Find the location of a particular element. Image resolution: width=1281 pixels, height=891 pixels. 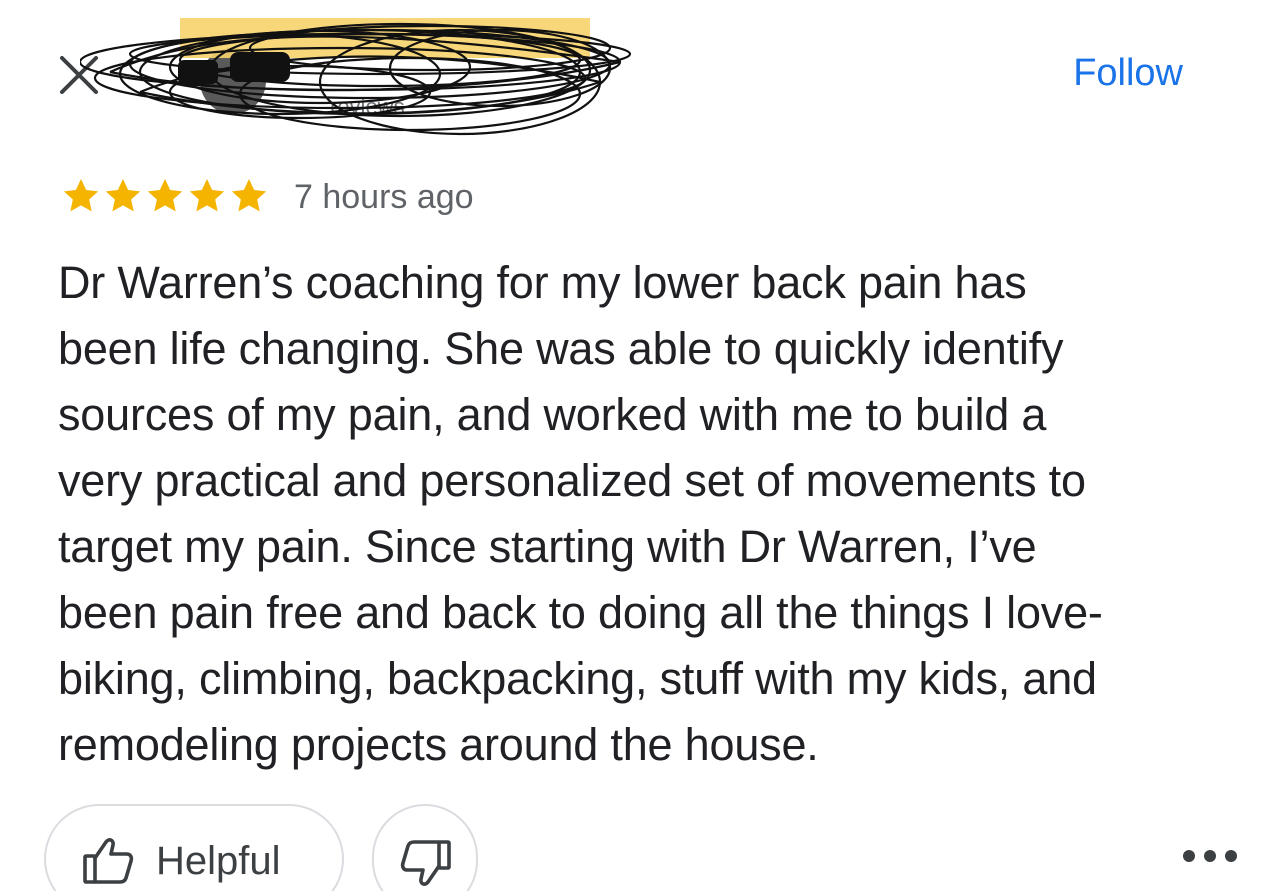

thumbs-down-icon is located at coordinates (425, 863).